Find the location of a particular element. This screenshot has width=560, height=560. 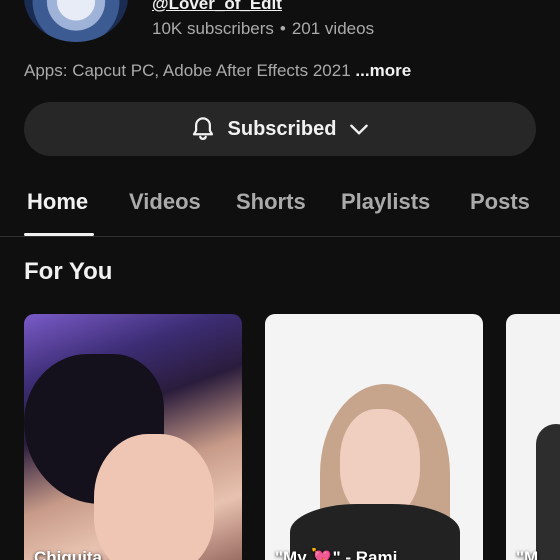

channel-avatar is located at coordinates (76, 21).